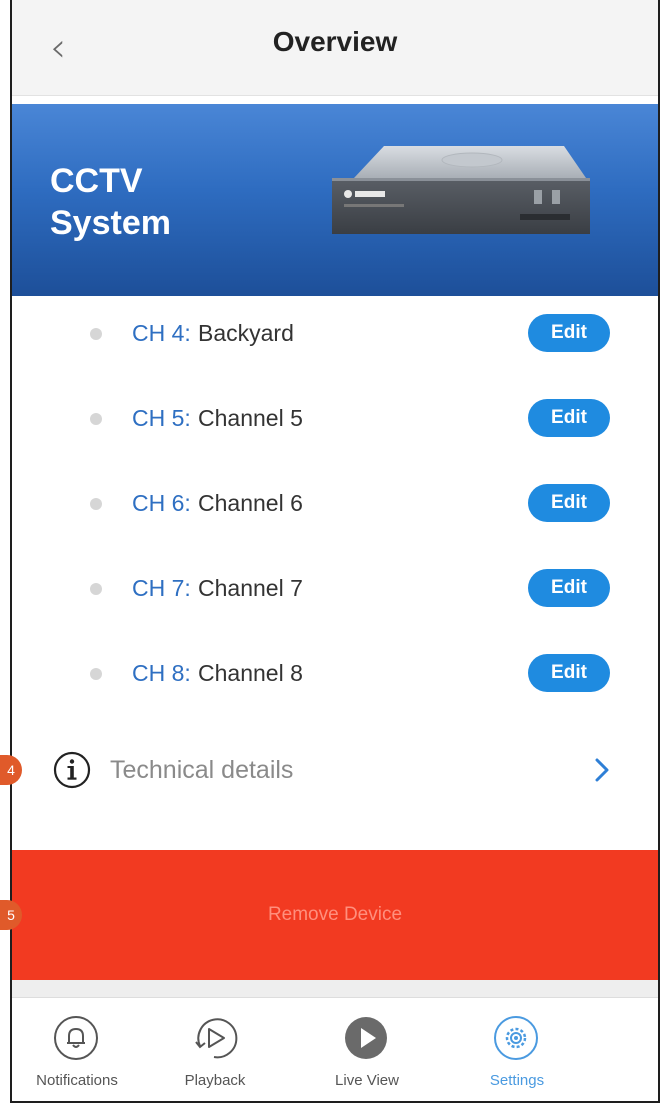 This screenshot has height=1103, width=660. What do you see at coordinates (335, 419) in the screenshot?
I see `channel-row: CH 5: Channel 5 Edit` at bounding box center [335, 419].